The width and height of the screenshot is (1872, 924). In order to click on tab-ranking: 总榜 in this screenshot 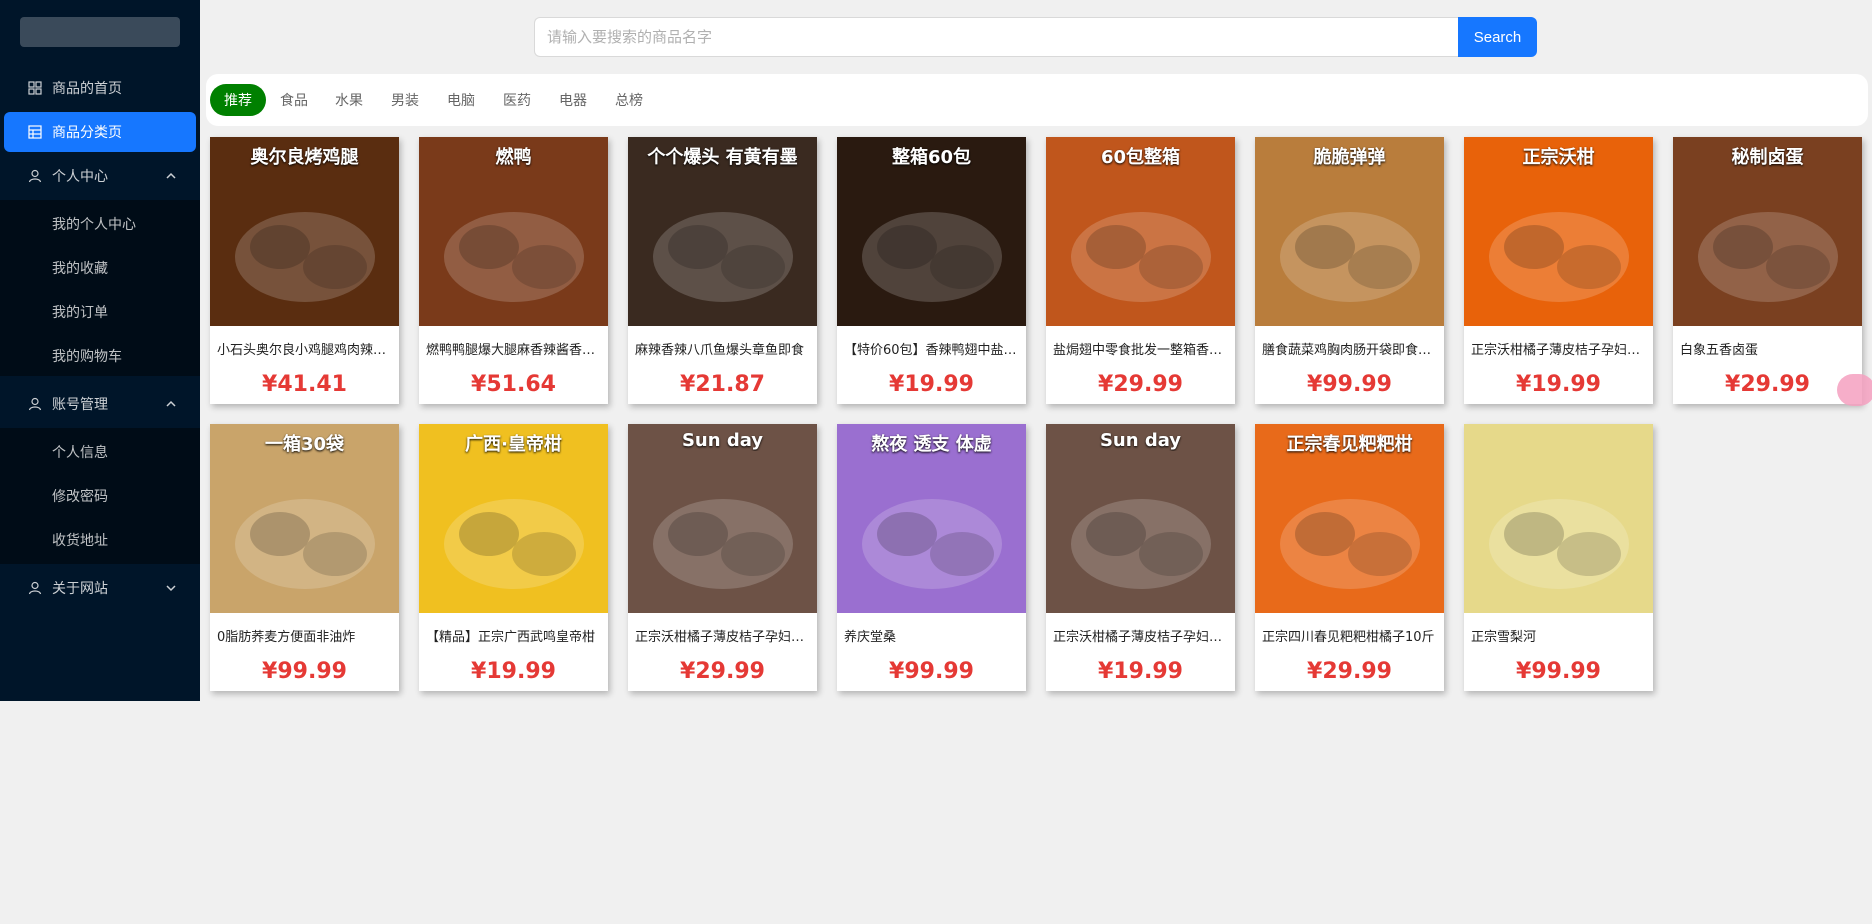, I will do `click(629, 100)`.